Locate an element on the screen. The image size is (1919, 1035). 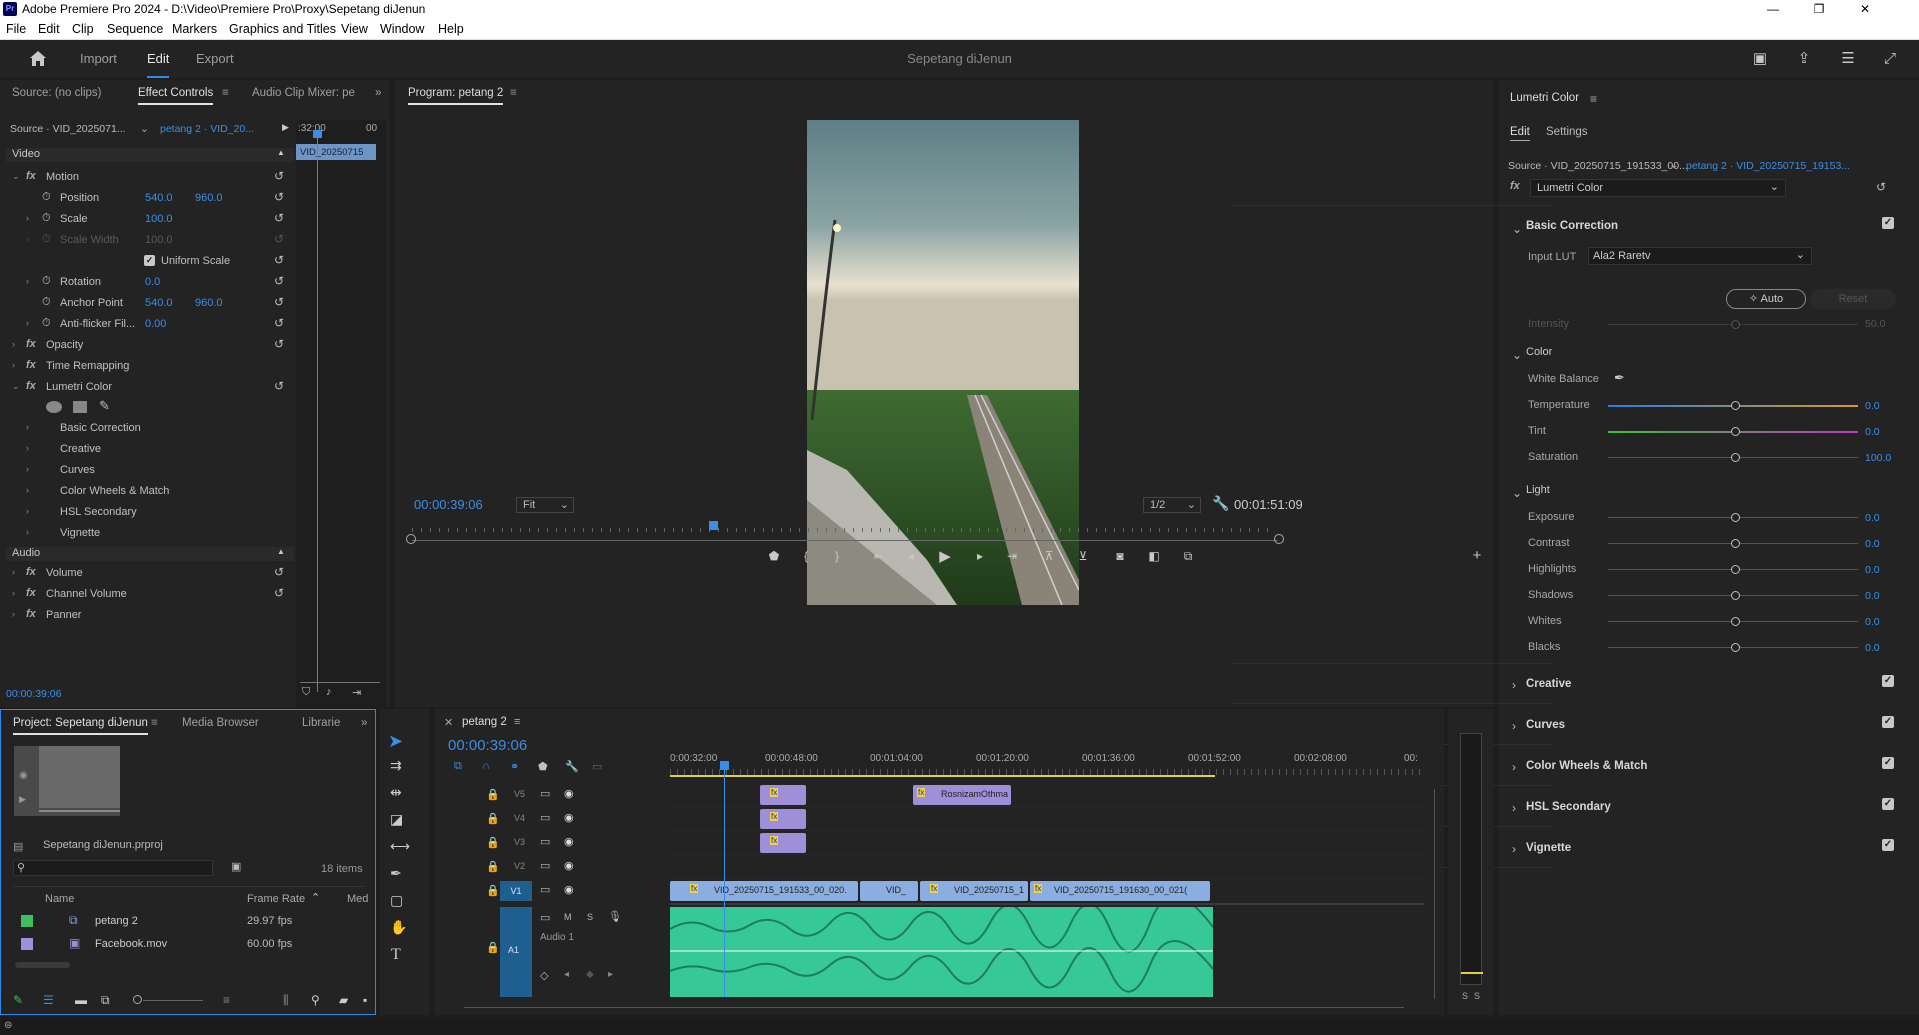
type-tool-icon: T is located at coordinates (396, 955).